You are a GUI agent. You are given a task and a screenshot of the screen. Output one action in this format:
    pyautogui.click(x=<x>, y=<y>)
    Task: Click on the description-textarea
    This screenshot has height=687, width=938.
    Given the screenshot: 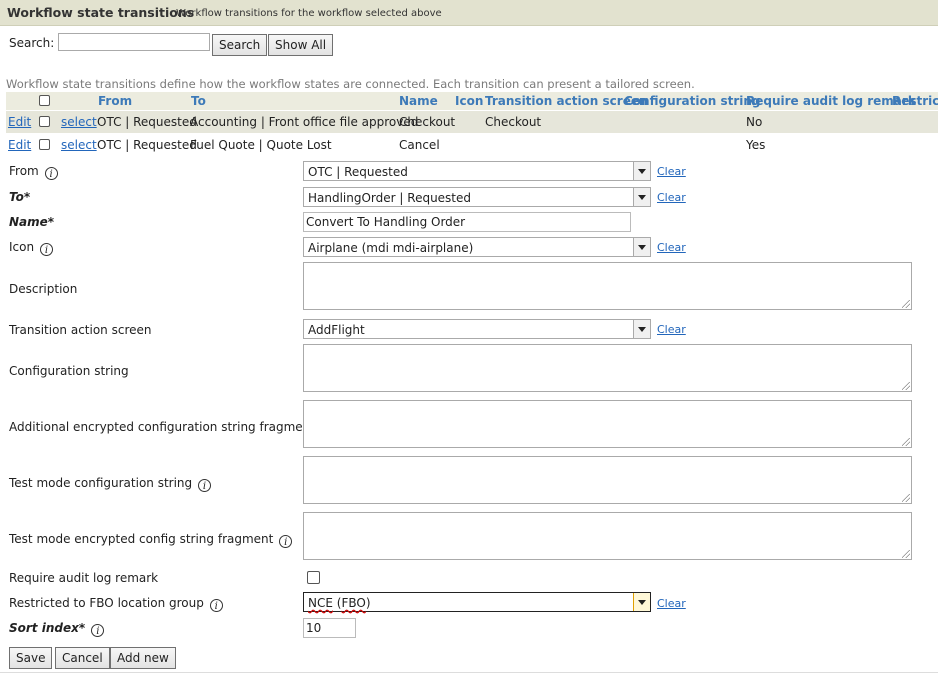 What is the action you would take?
    pyautogui.click(x=607, y=286)
    